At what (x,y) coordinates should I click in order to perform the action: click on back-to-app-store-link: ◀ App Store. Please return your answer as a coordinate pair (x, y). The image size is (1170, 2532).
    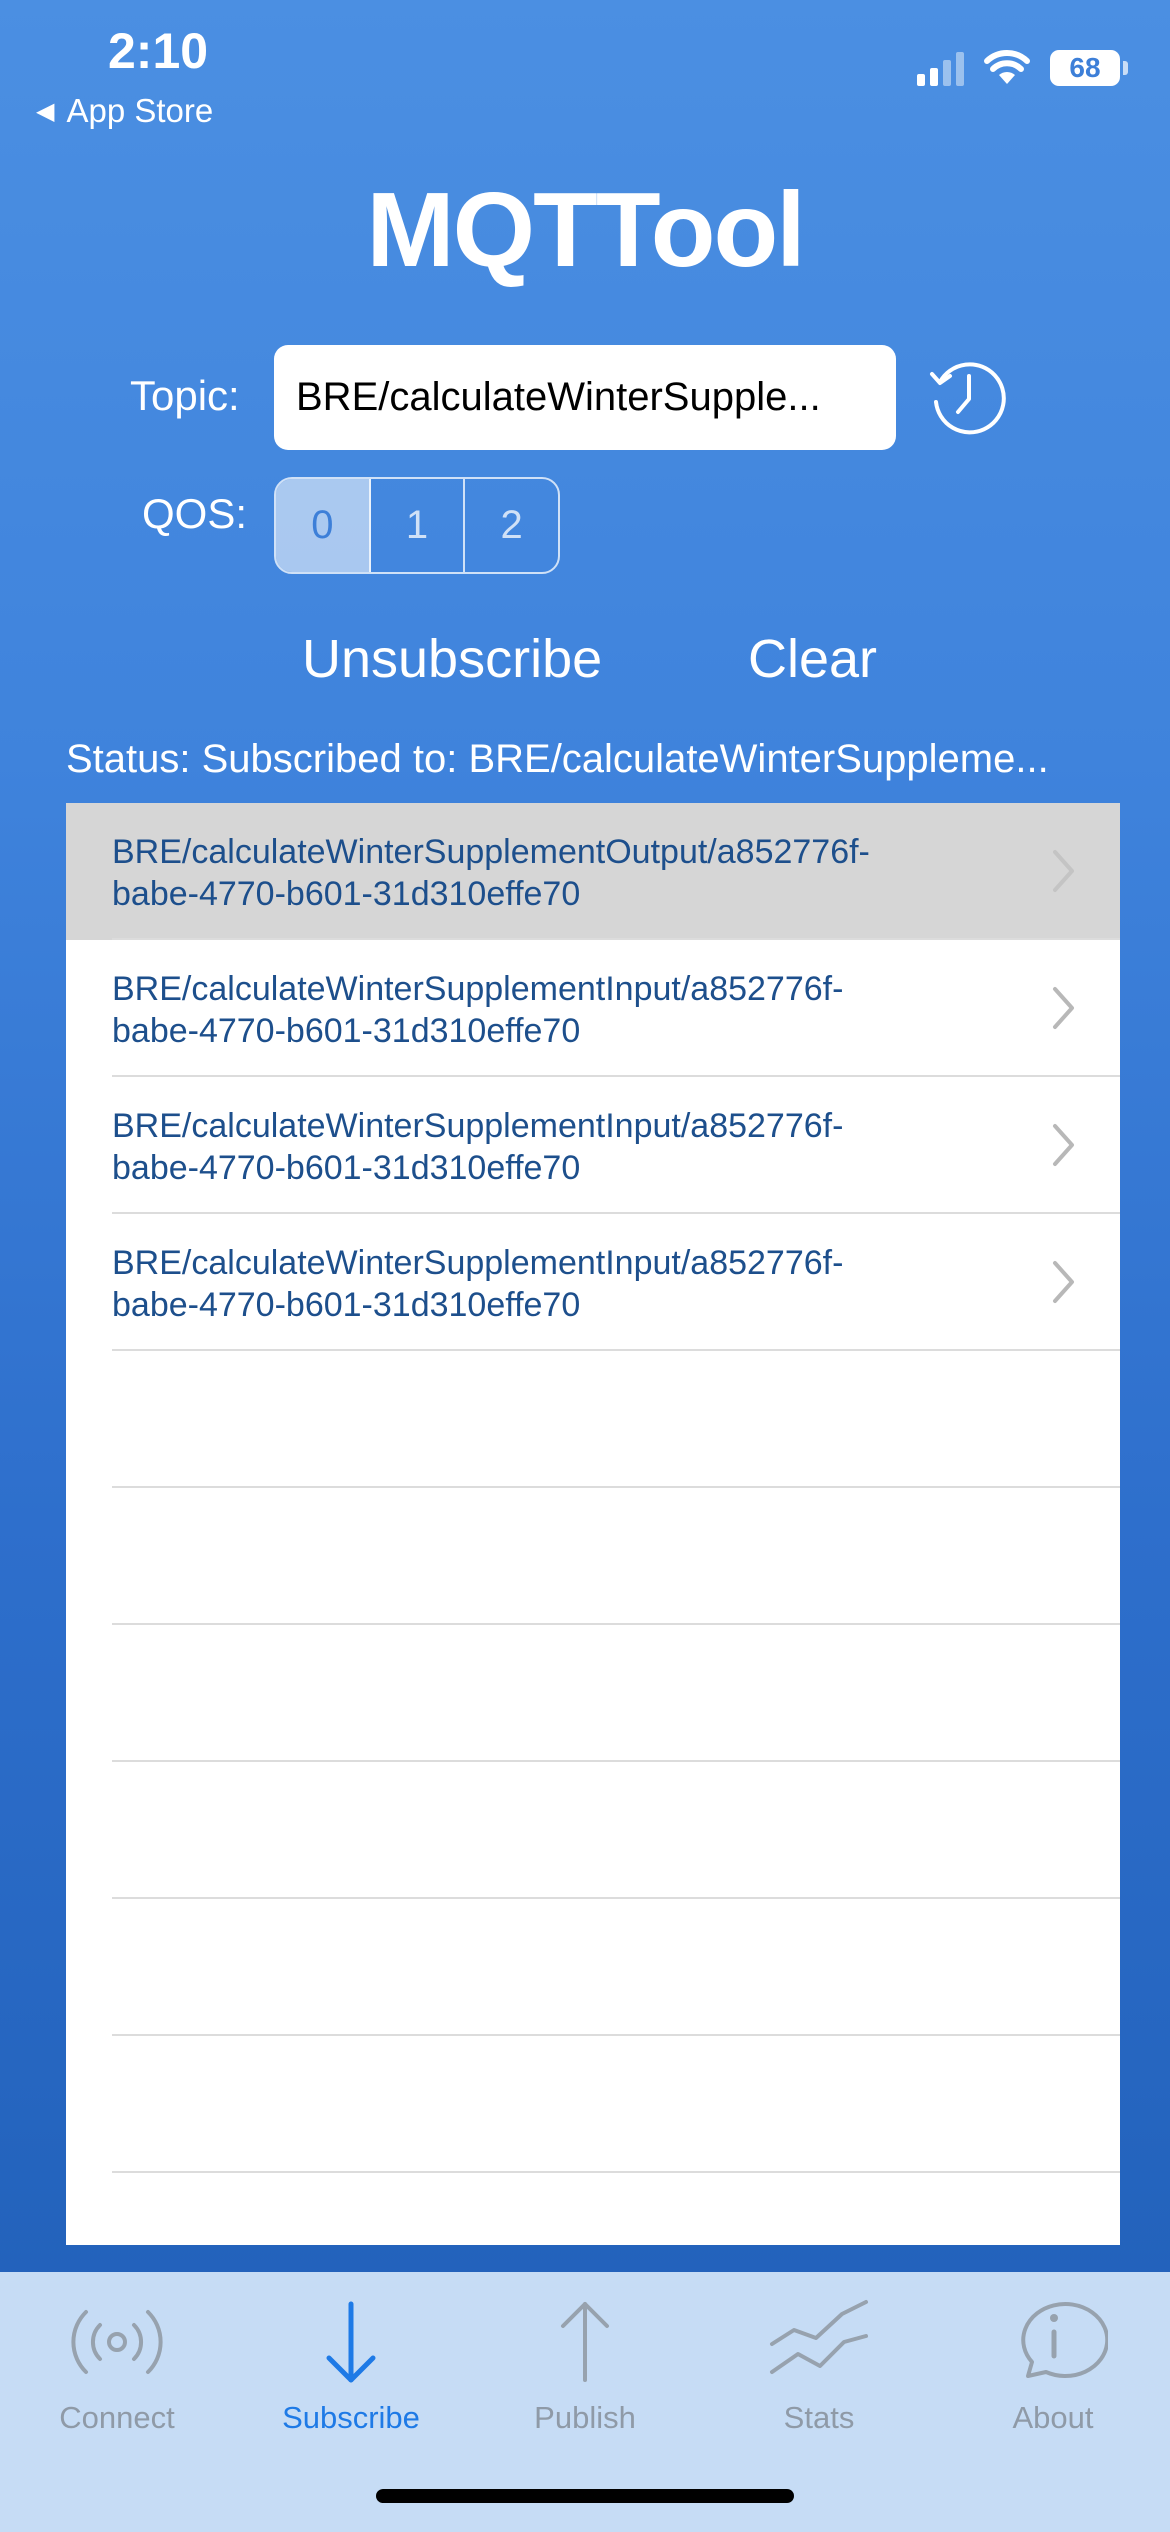
    Looking at the image, I should click on (124, 111).